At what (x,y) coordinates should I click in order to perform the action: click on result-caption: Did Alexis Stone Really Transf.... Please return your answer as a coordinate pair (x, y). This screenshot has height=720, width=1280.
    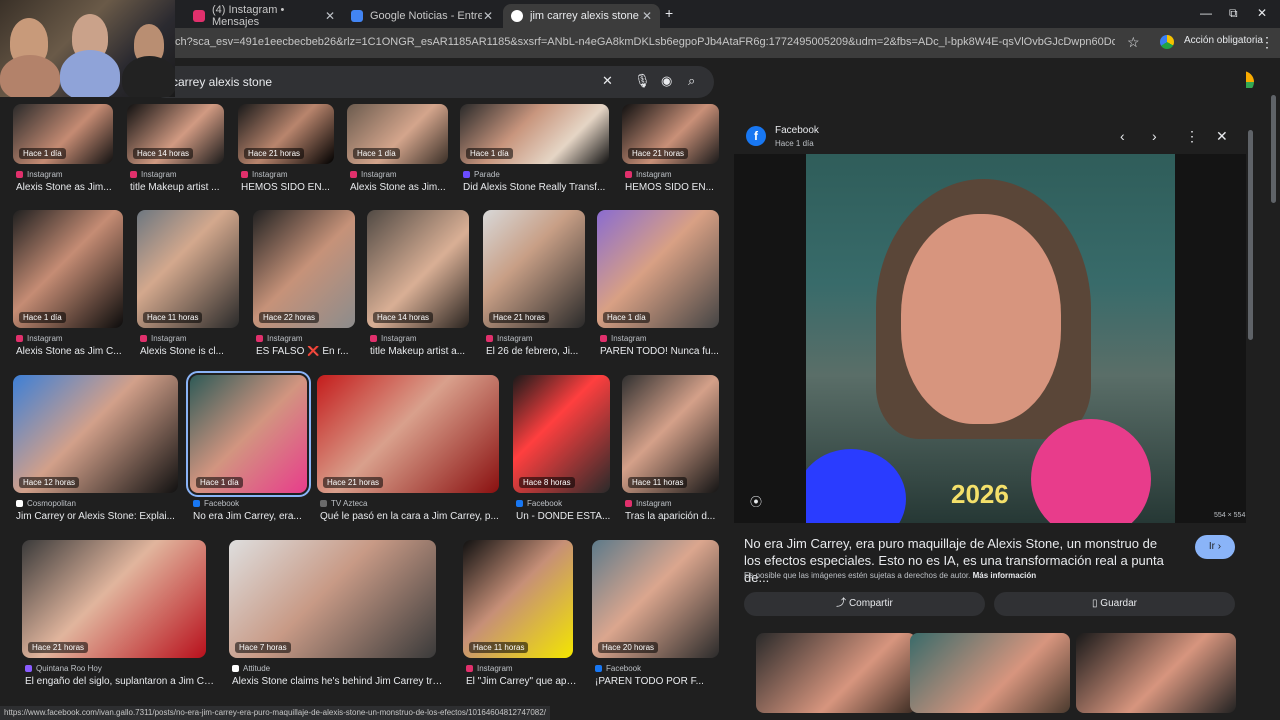
    Looking at the image, I should click on (540, 187).